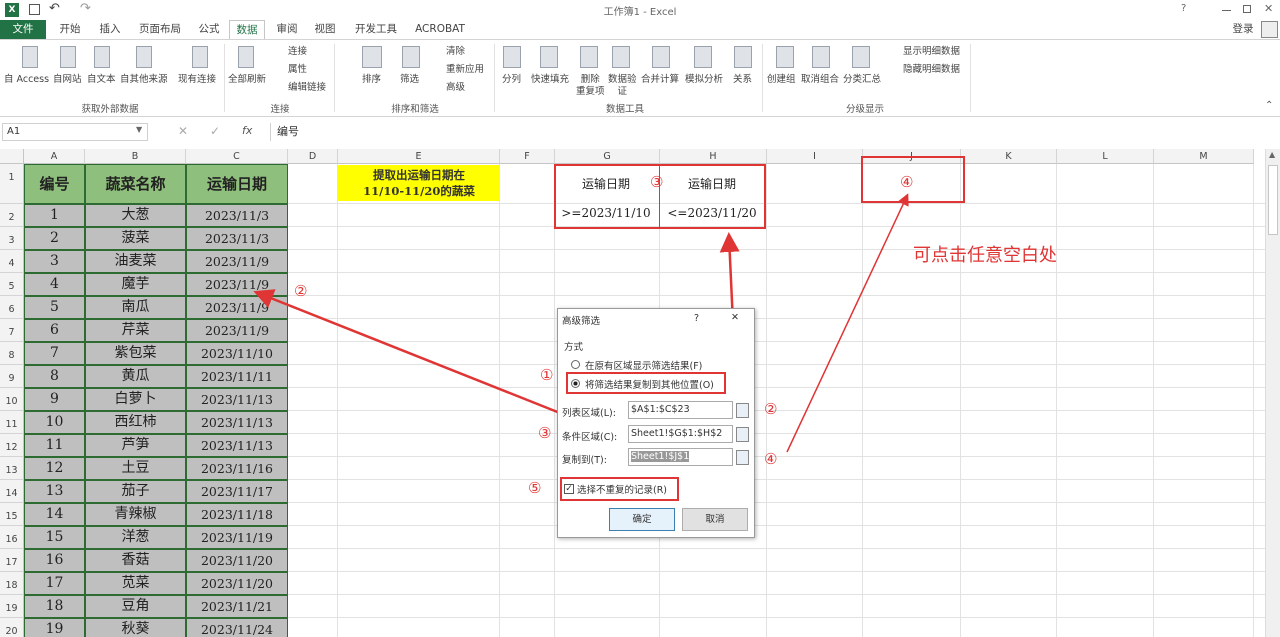  I want to click on tab-acrobat: ACROBAT, so click(440, 29).